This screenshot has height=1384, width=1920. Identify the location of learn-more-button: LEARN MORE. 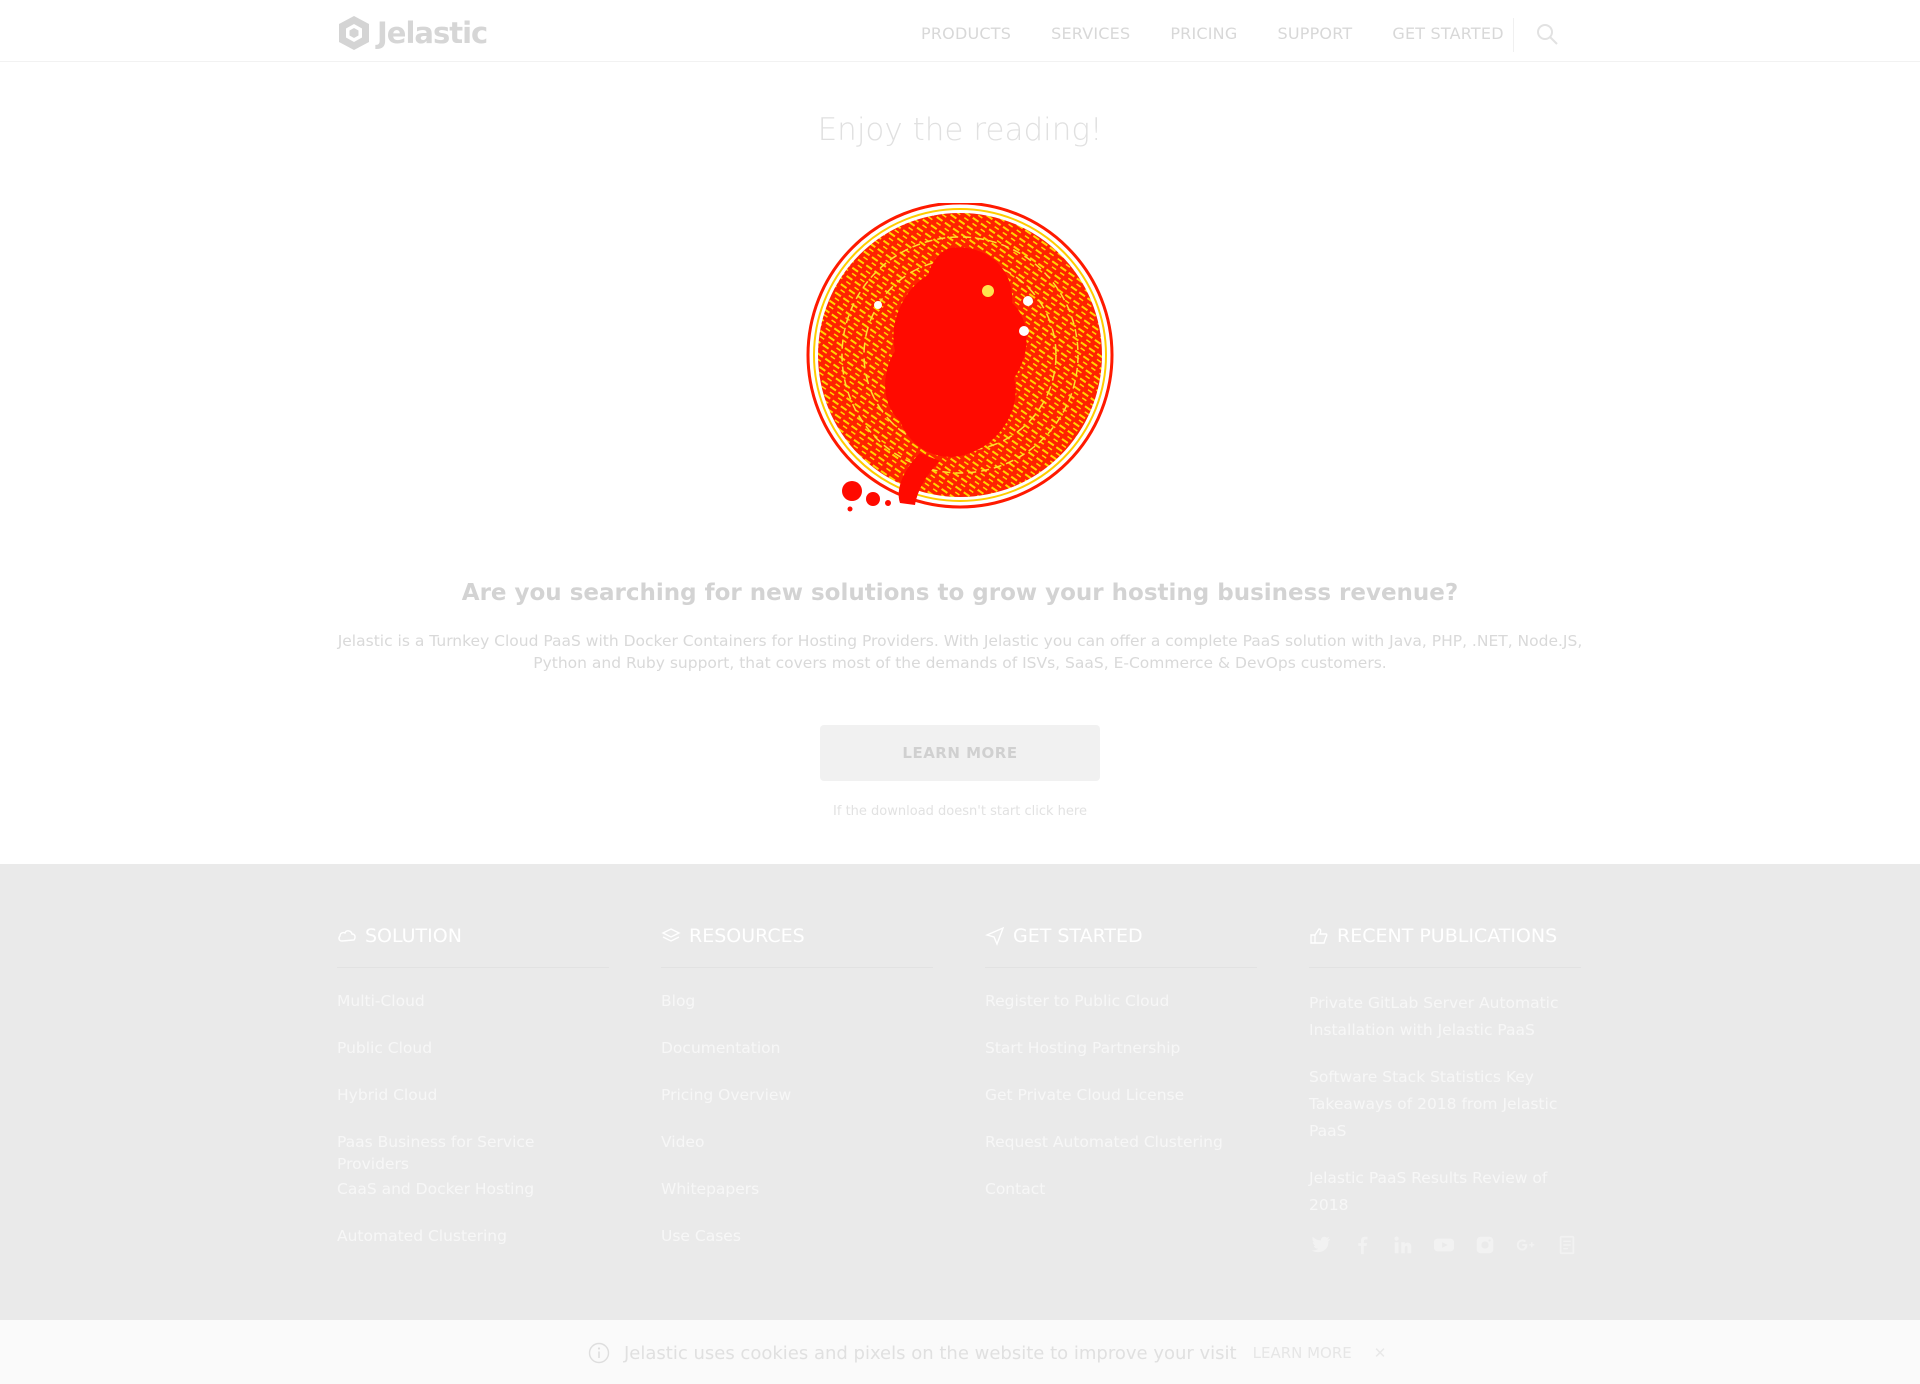
(960, 753).